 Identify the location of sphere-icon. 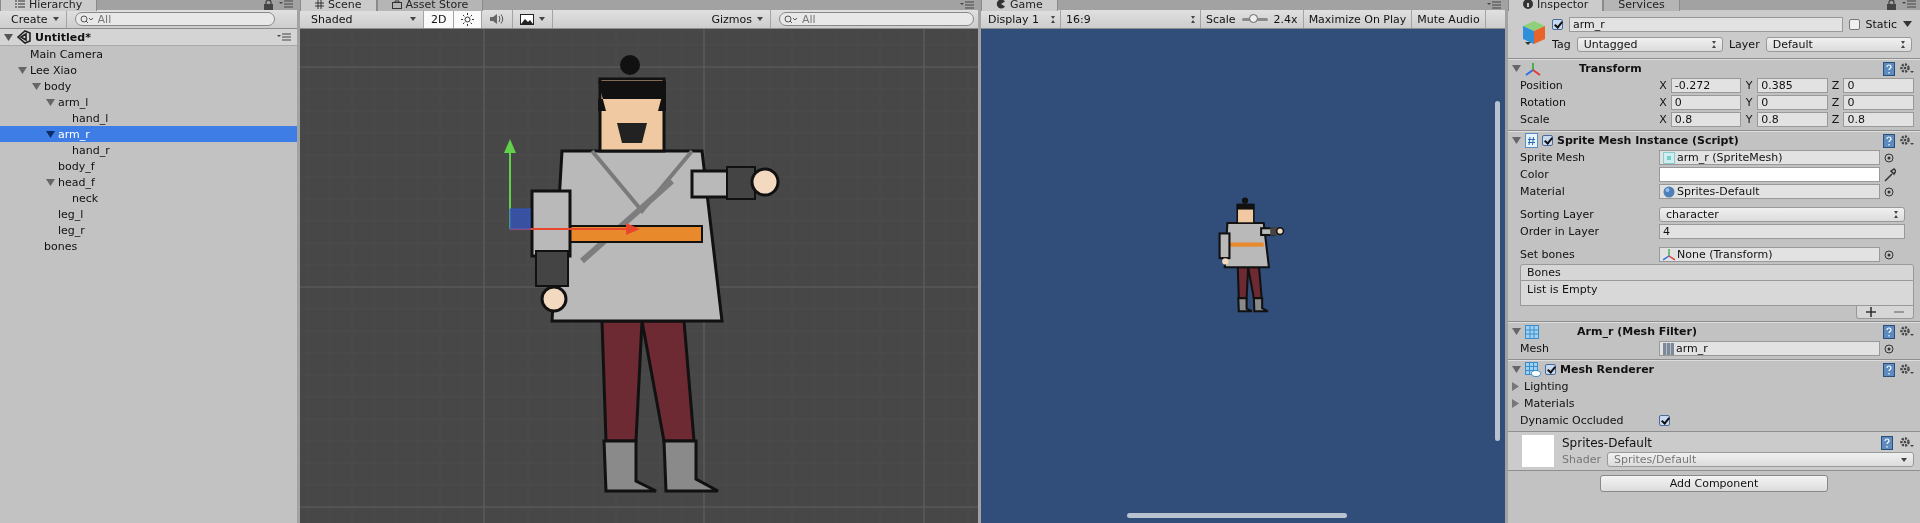
(1669, 191).